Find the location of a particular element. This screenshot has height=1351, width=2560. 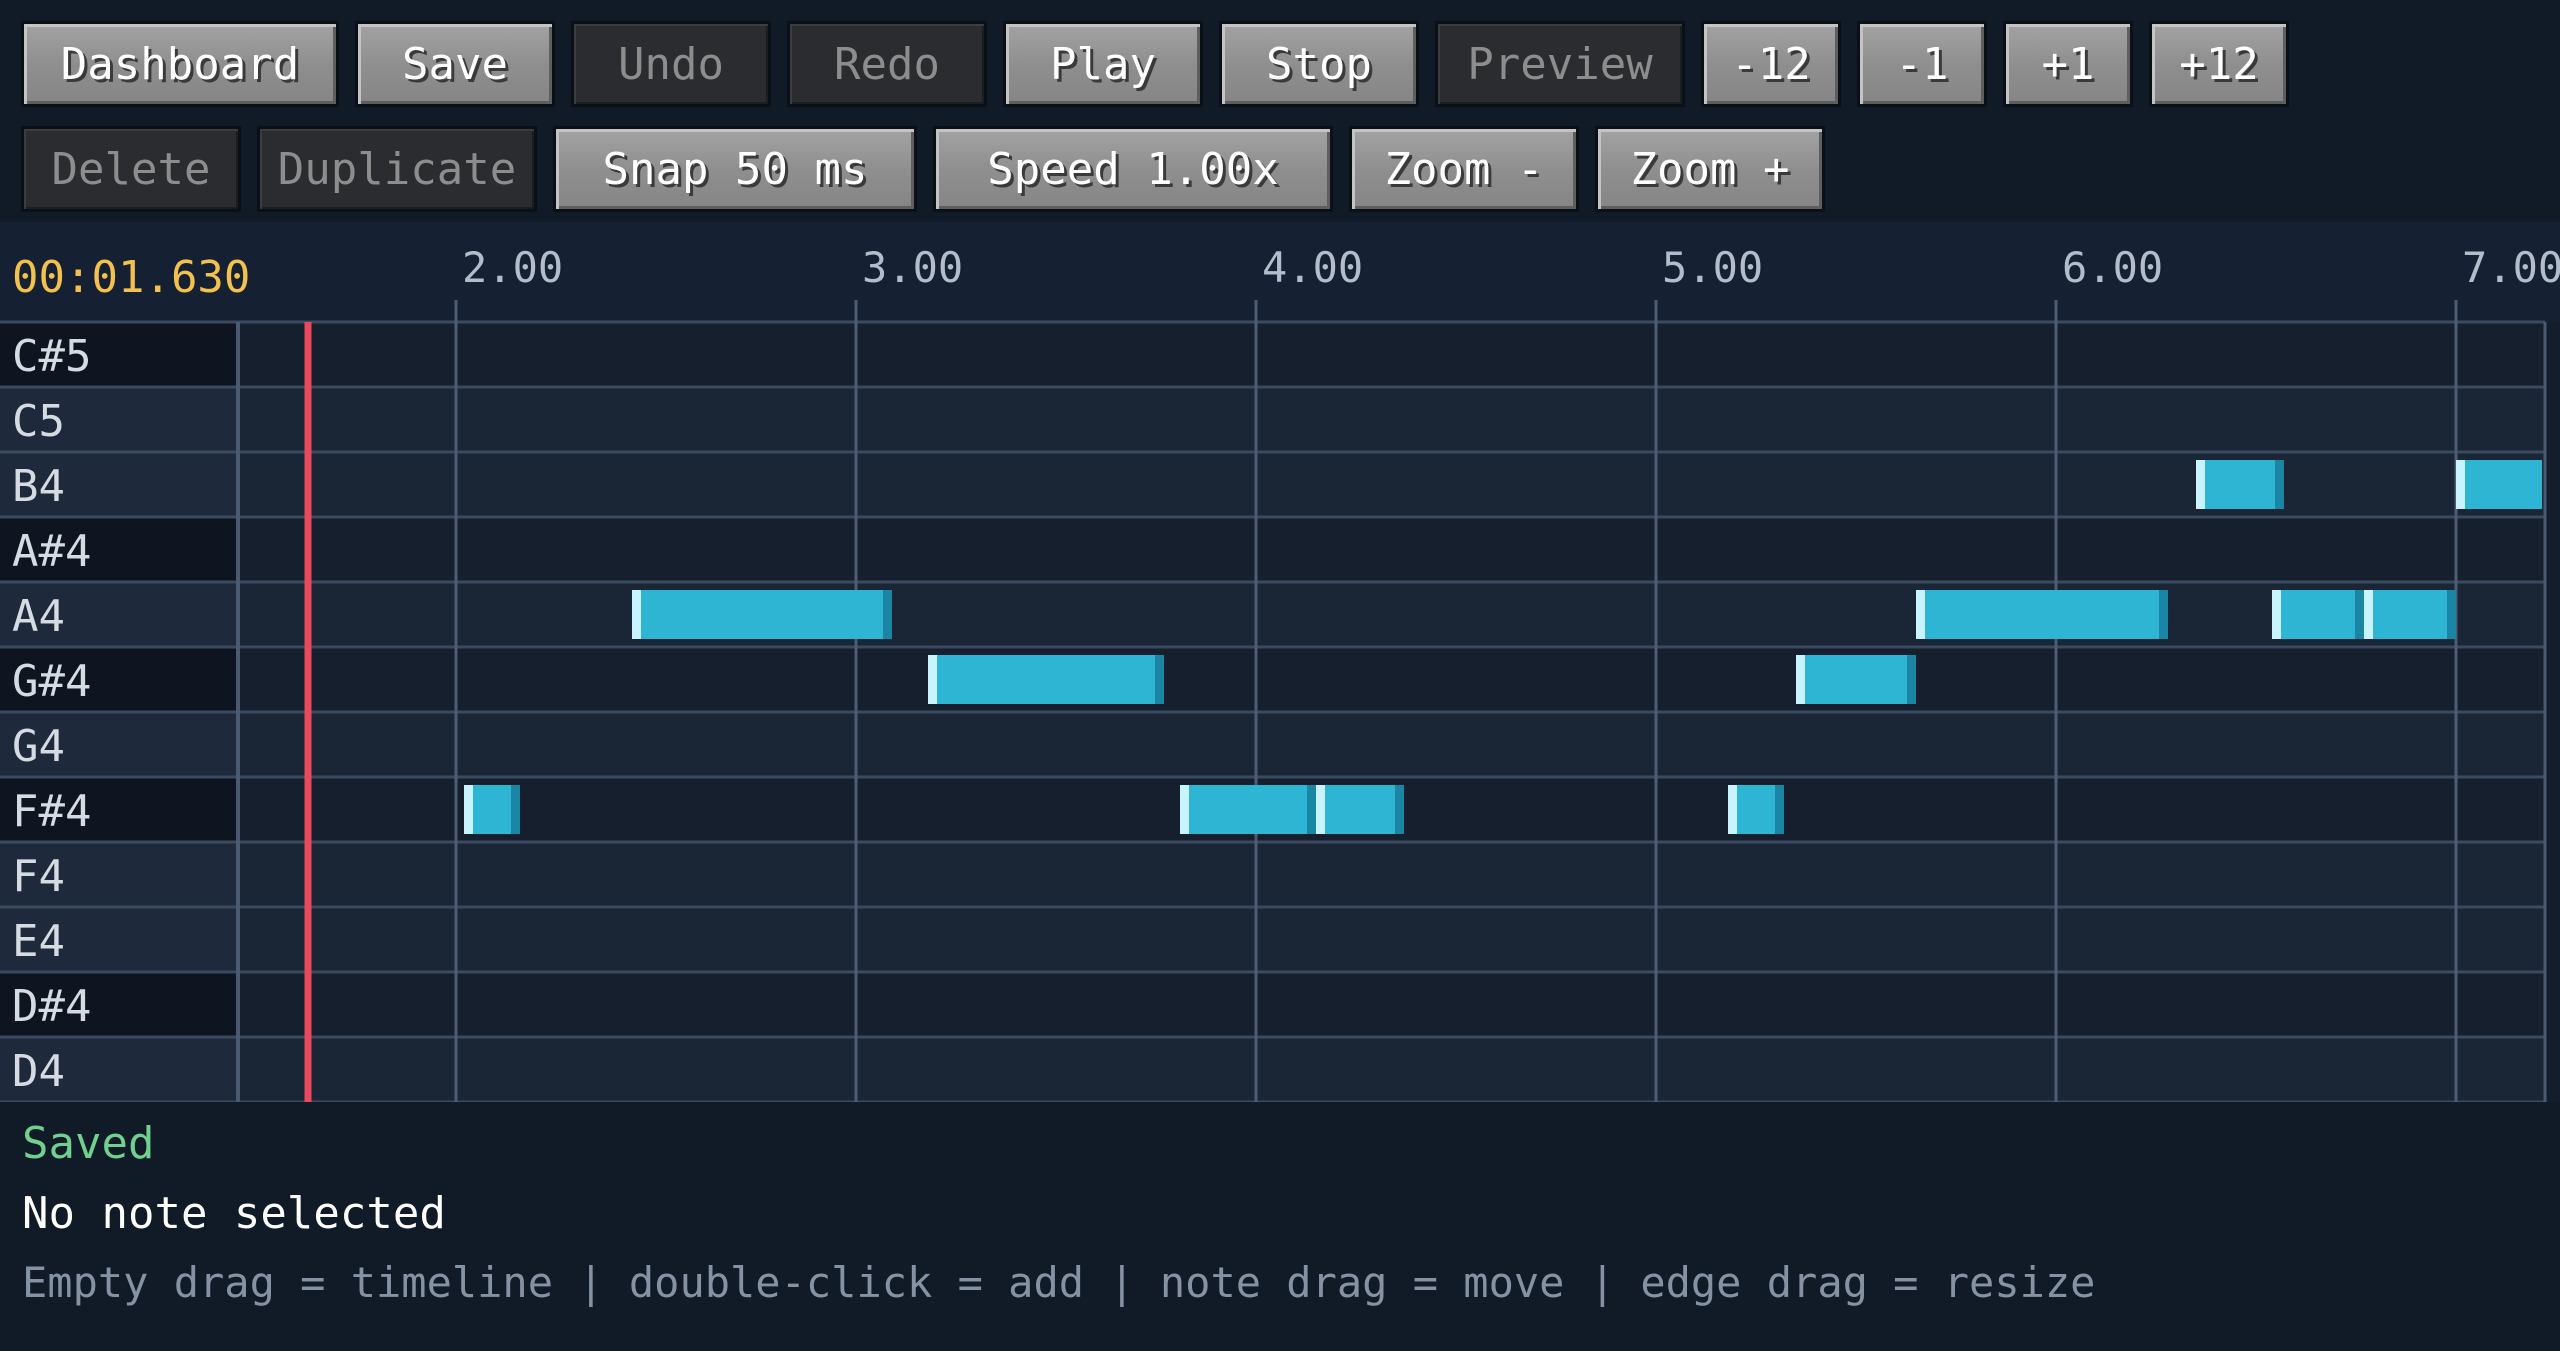

preview-button: Preview is located at coordinates (1560, 64).